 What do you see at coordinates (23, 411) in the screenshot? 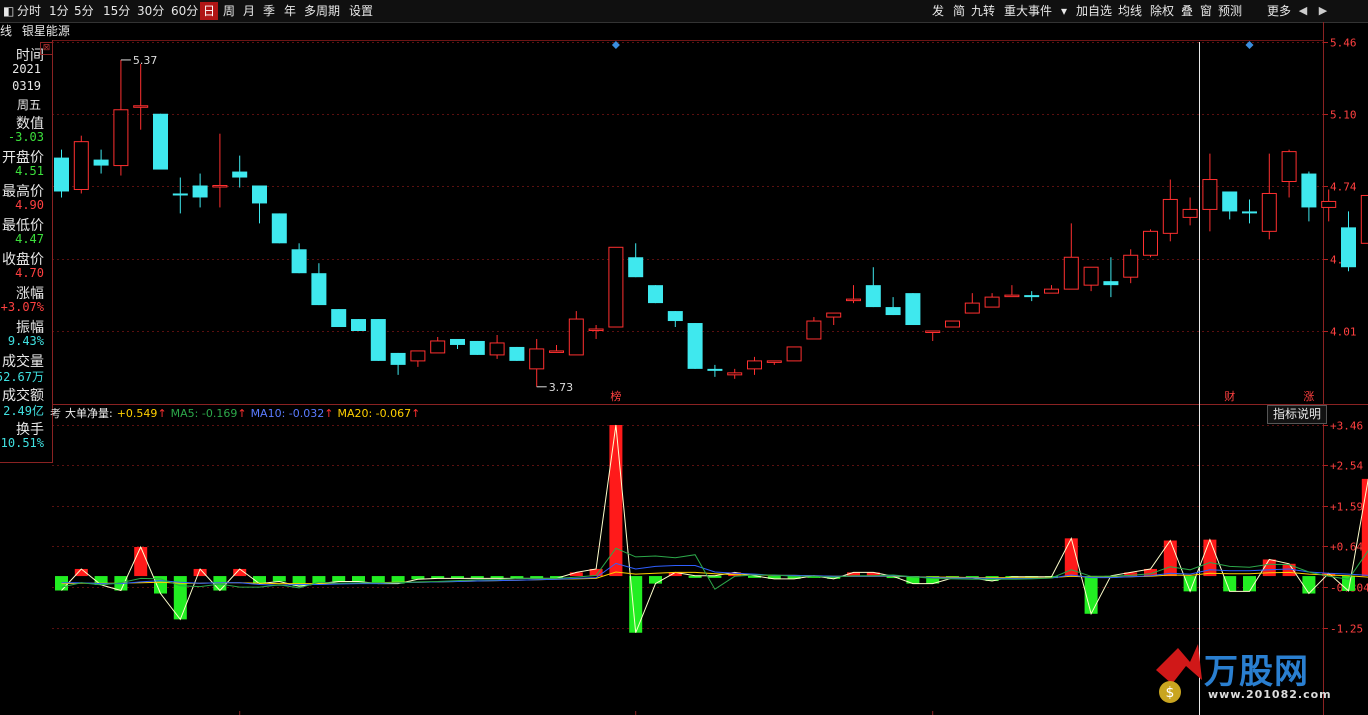
I see `info-value: 2.49亿` at bounding box center [23, 411].